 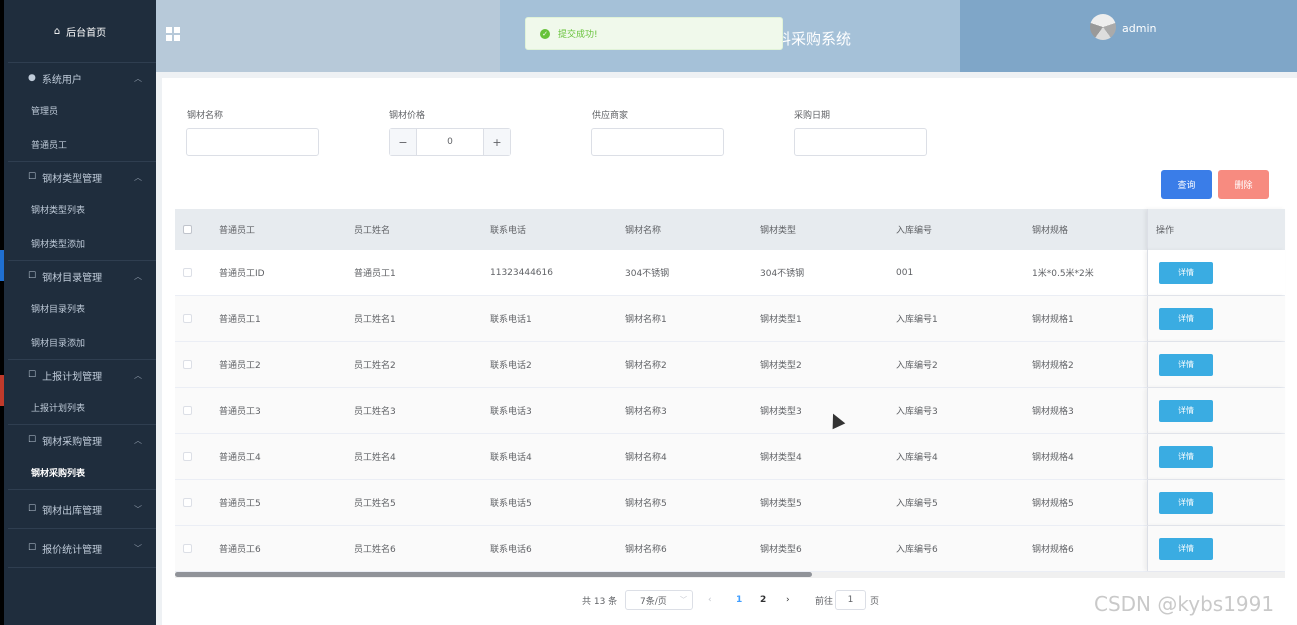 I want to click on table-row: 普通员工6 员工姓名6 联系电话6 钢材名称6 钢材类型6 入库编号6 钢材规格6 详情, so click(x=730, y=549).